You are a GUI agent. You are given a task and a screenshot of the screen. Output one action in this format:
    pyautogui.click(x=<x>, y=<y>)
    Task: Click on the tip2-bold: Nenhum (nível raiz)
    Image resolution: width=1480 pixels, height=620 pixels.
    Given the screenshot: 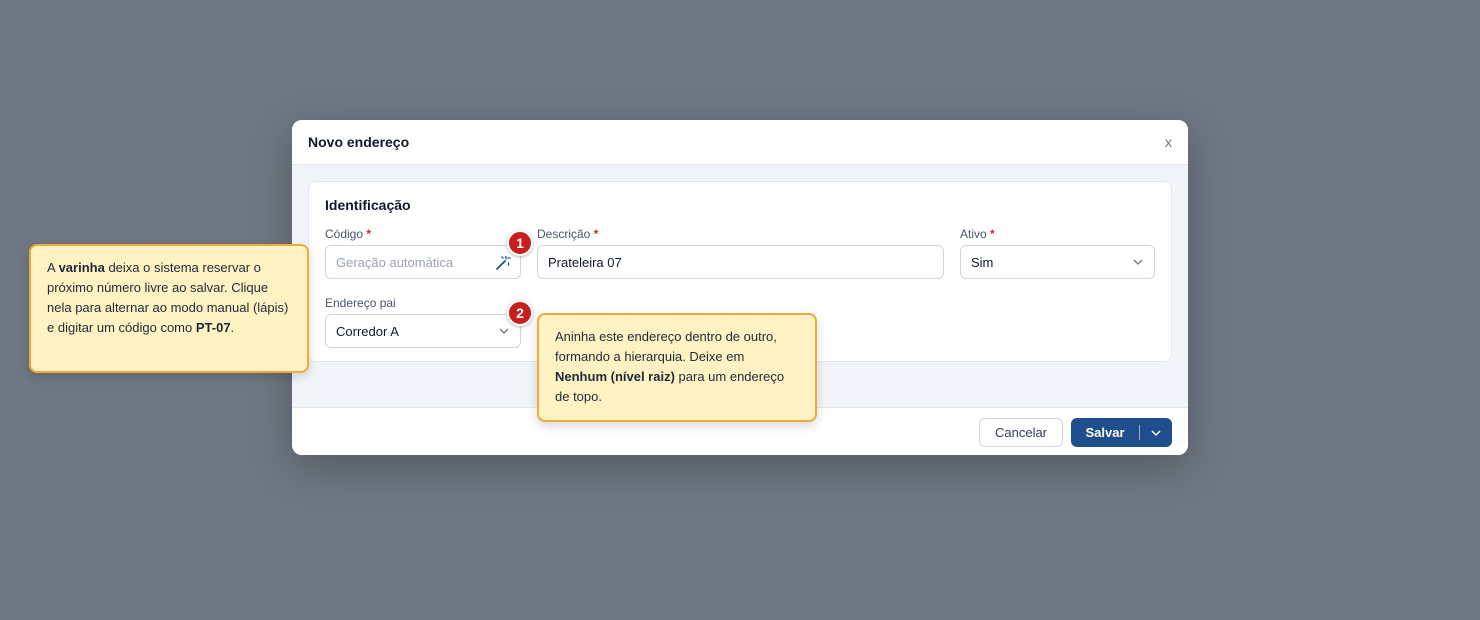 What is the action you would take?
    pyautogui.click(x=615, y=376)
    